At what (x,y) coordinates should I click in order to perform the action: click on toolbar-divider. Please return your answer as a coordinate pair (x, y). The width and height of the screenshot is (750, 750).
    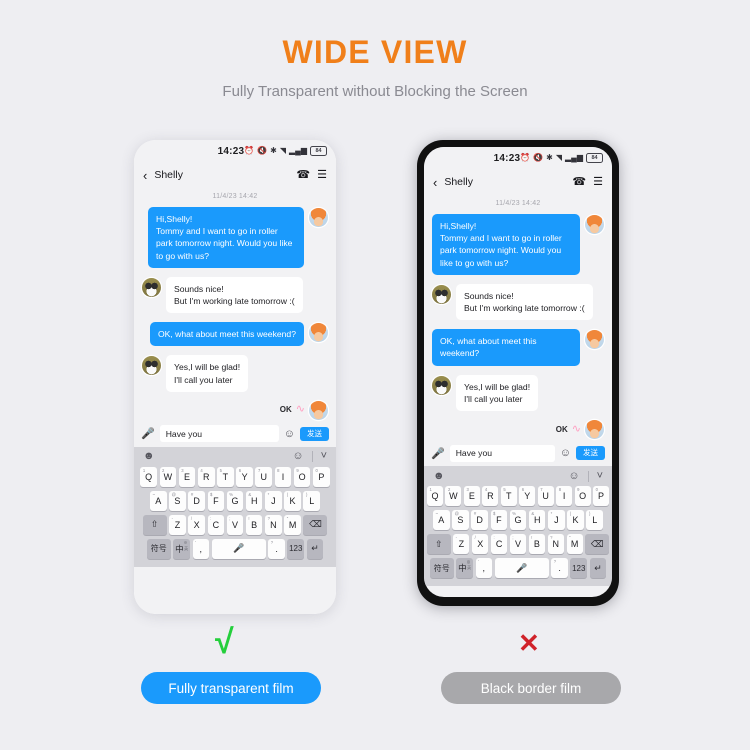
    Looking at the image, I should click on (312, 457).